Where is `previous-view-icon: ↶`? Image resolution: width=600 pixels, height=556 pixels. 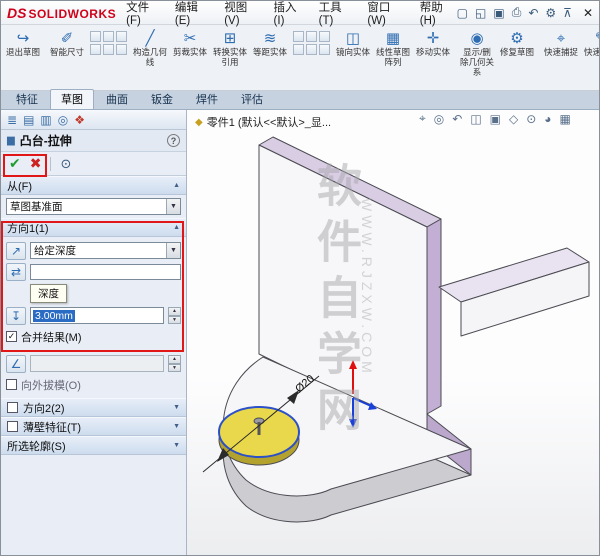
previous-view-icon: ↶ is located at coordinates (457, 119).